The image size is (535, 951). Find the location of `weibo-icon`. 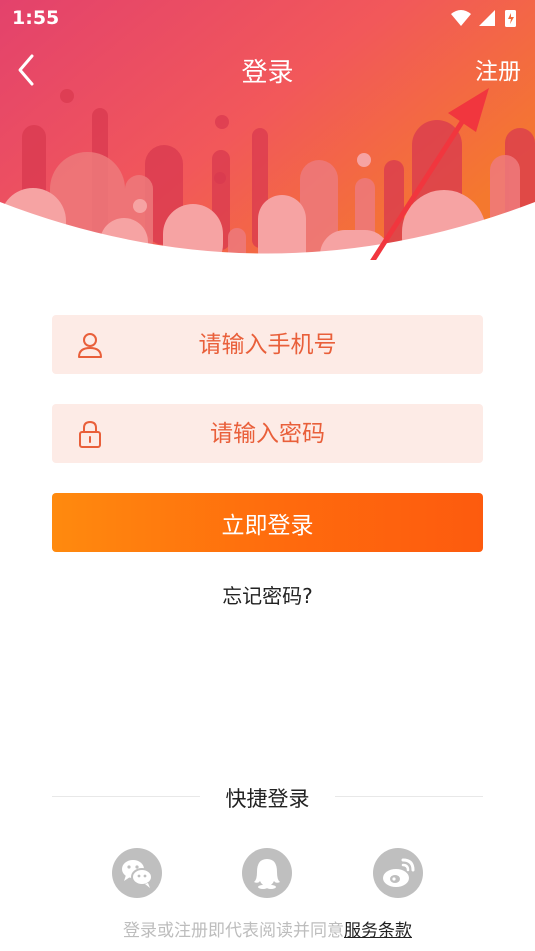

weibo-icon is located at coordinates (399, 872).